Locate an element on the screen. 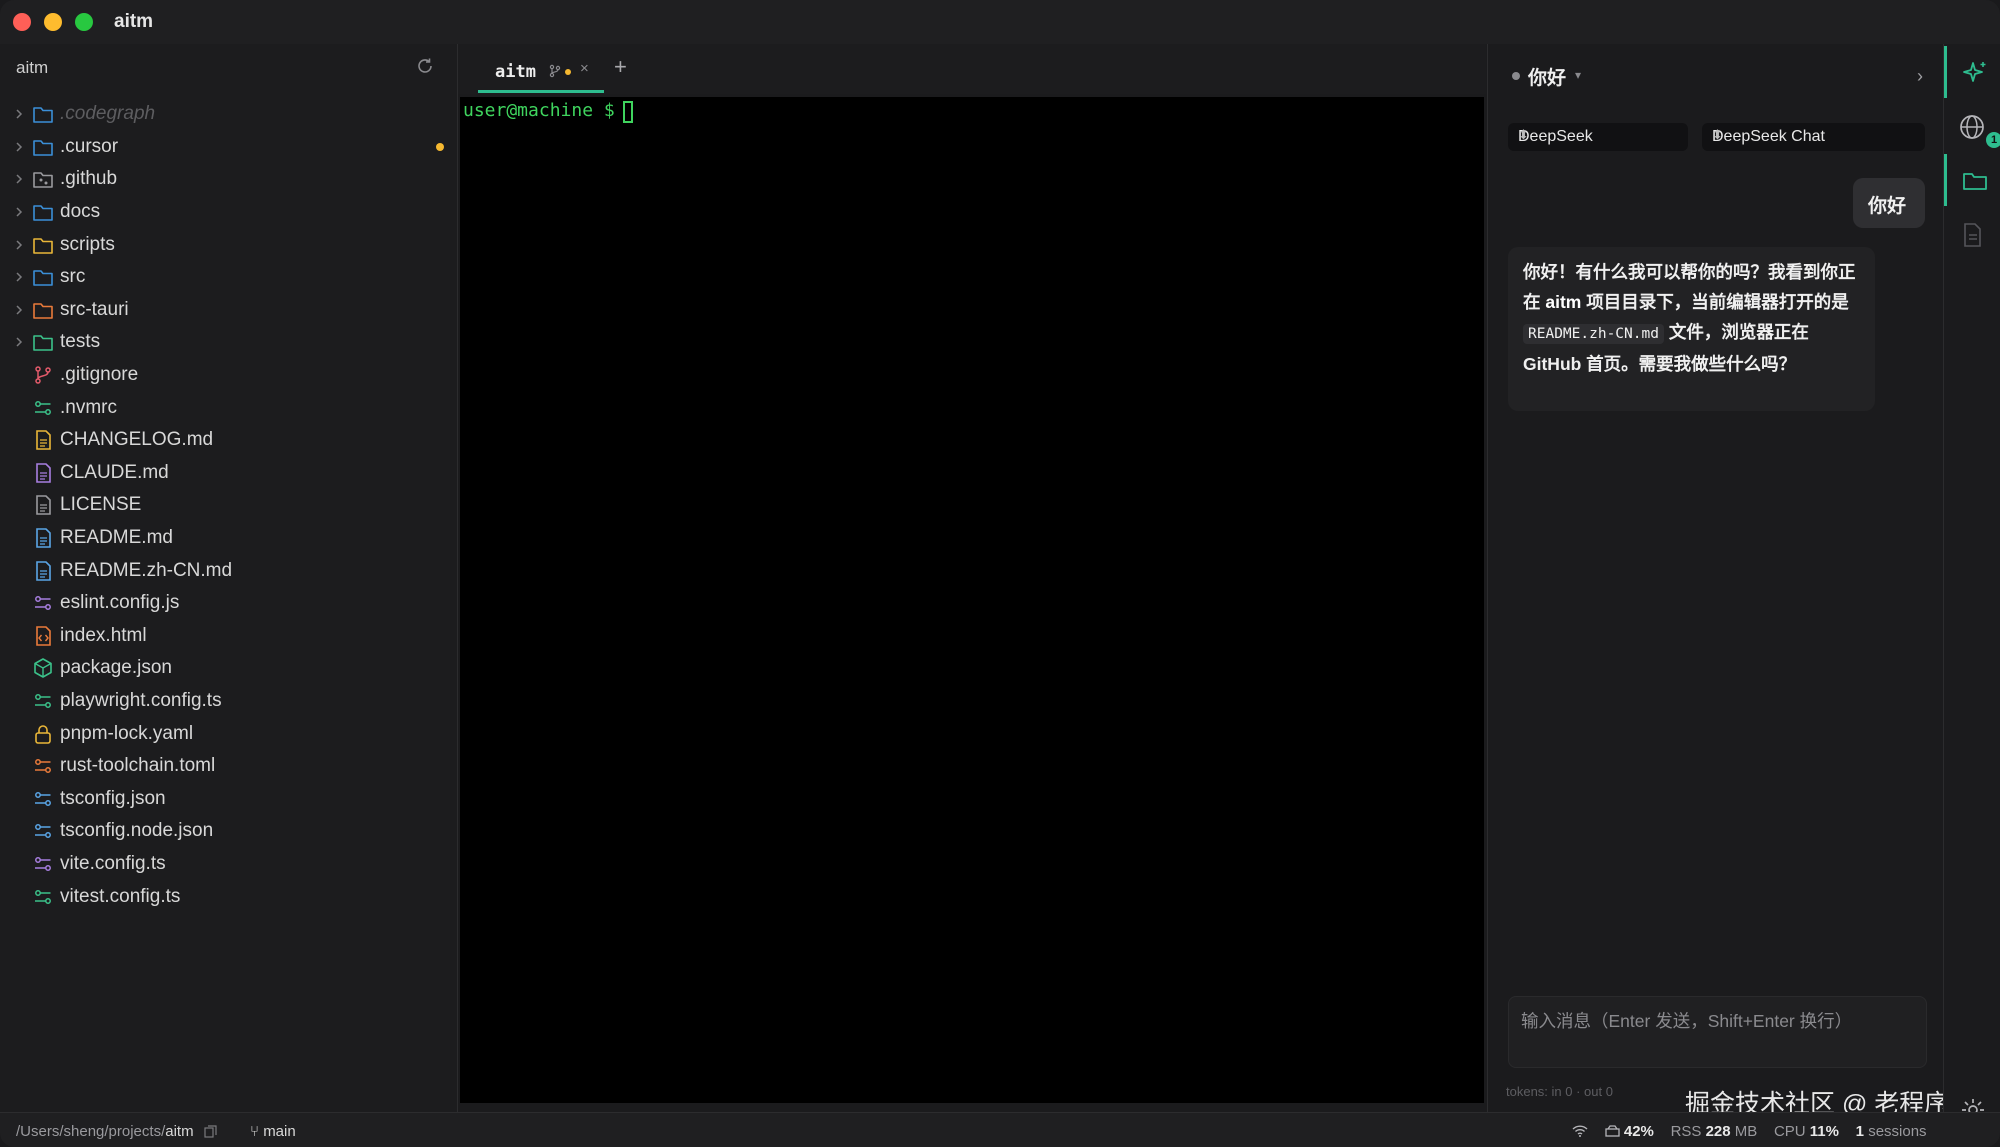 The image size is (2000, 1147). file-name: CLAUDE.md is located at coordinates (114, 472).